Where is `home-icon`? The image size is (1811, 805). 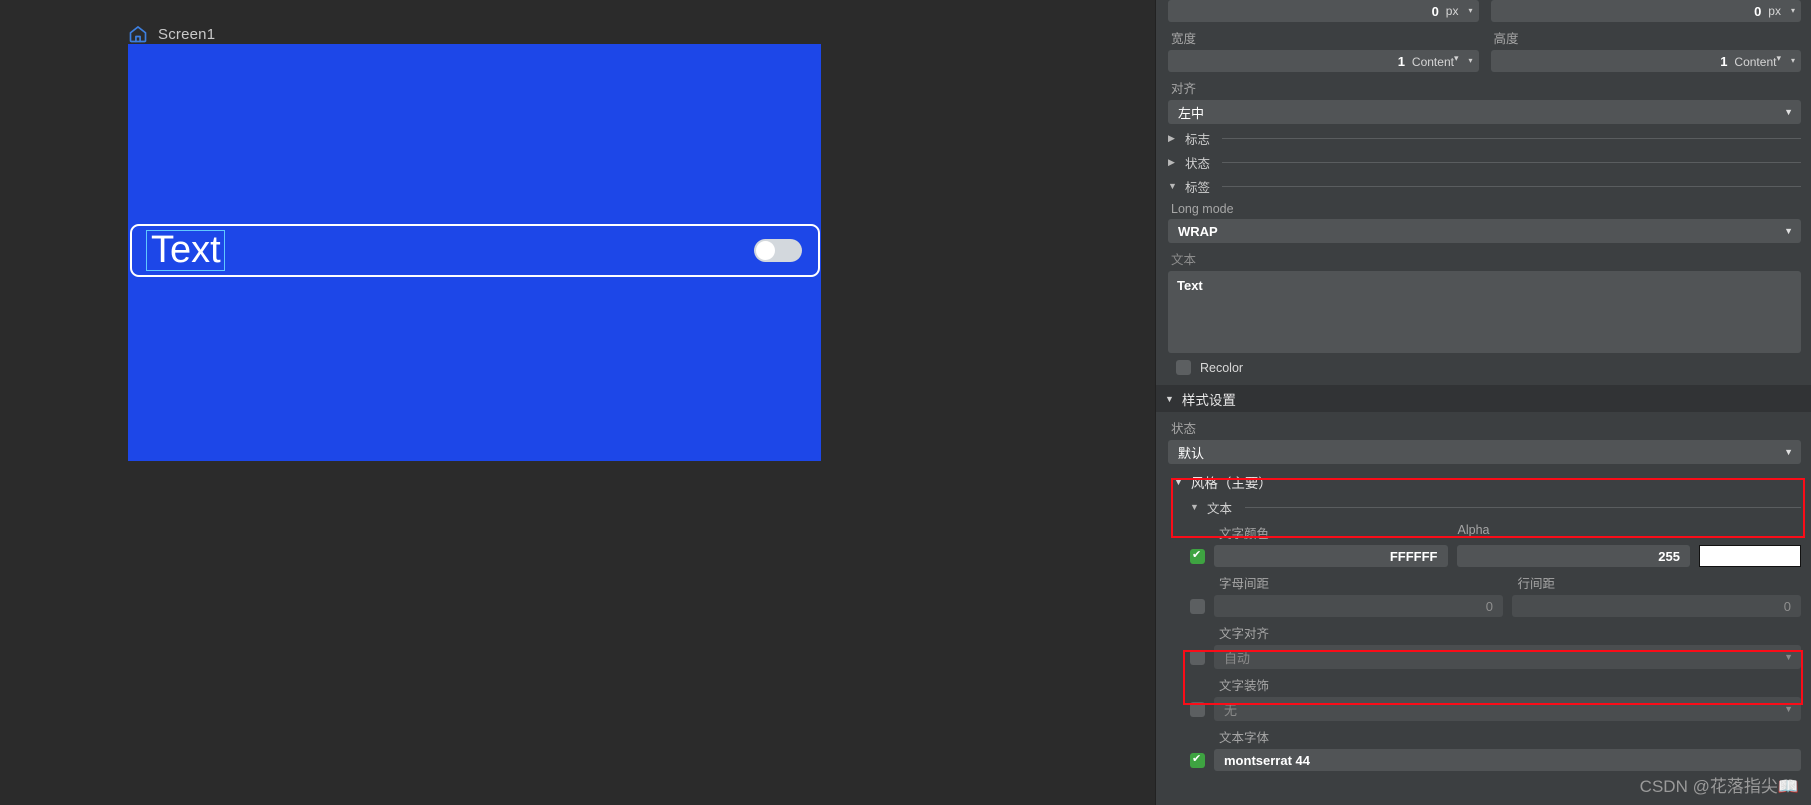
home-icon is located at coordinates (138, 34).